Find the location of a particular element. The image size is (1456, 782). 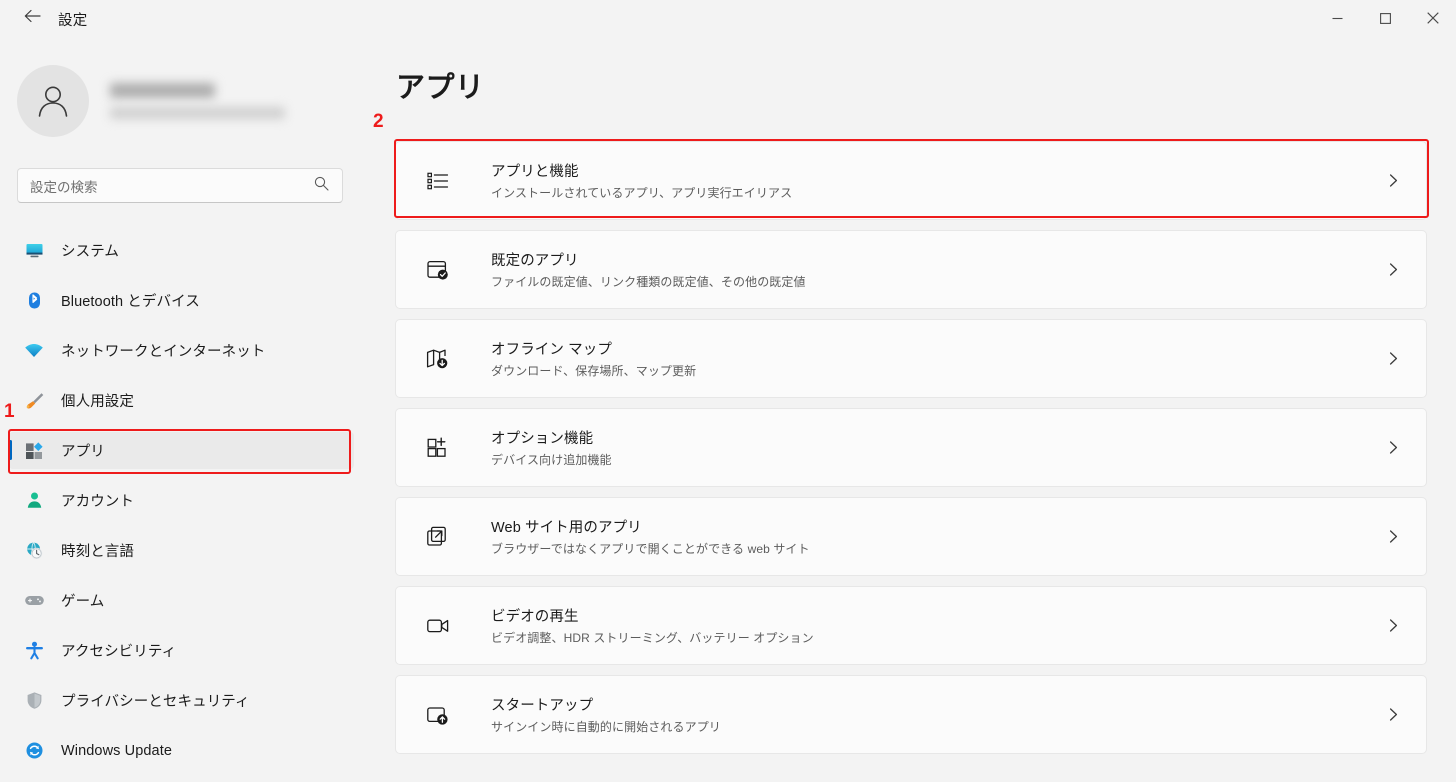

close-button is located at coordinates (1432, 18).